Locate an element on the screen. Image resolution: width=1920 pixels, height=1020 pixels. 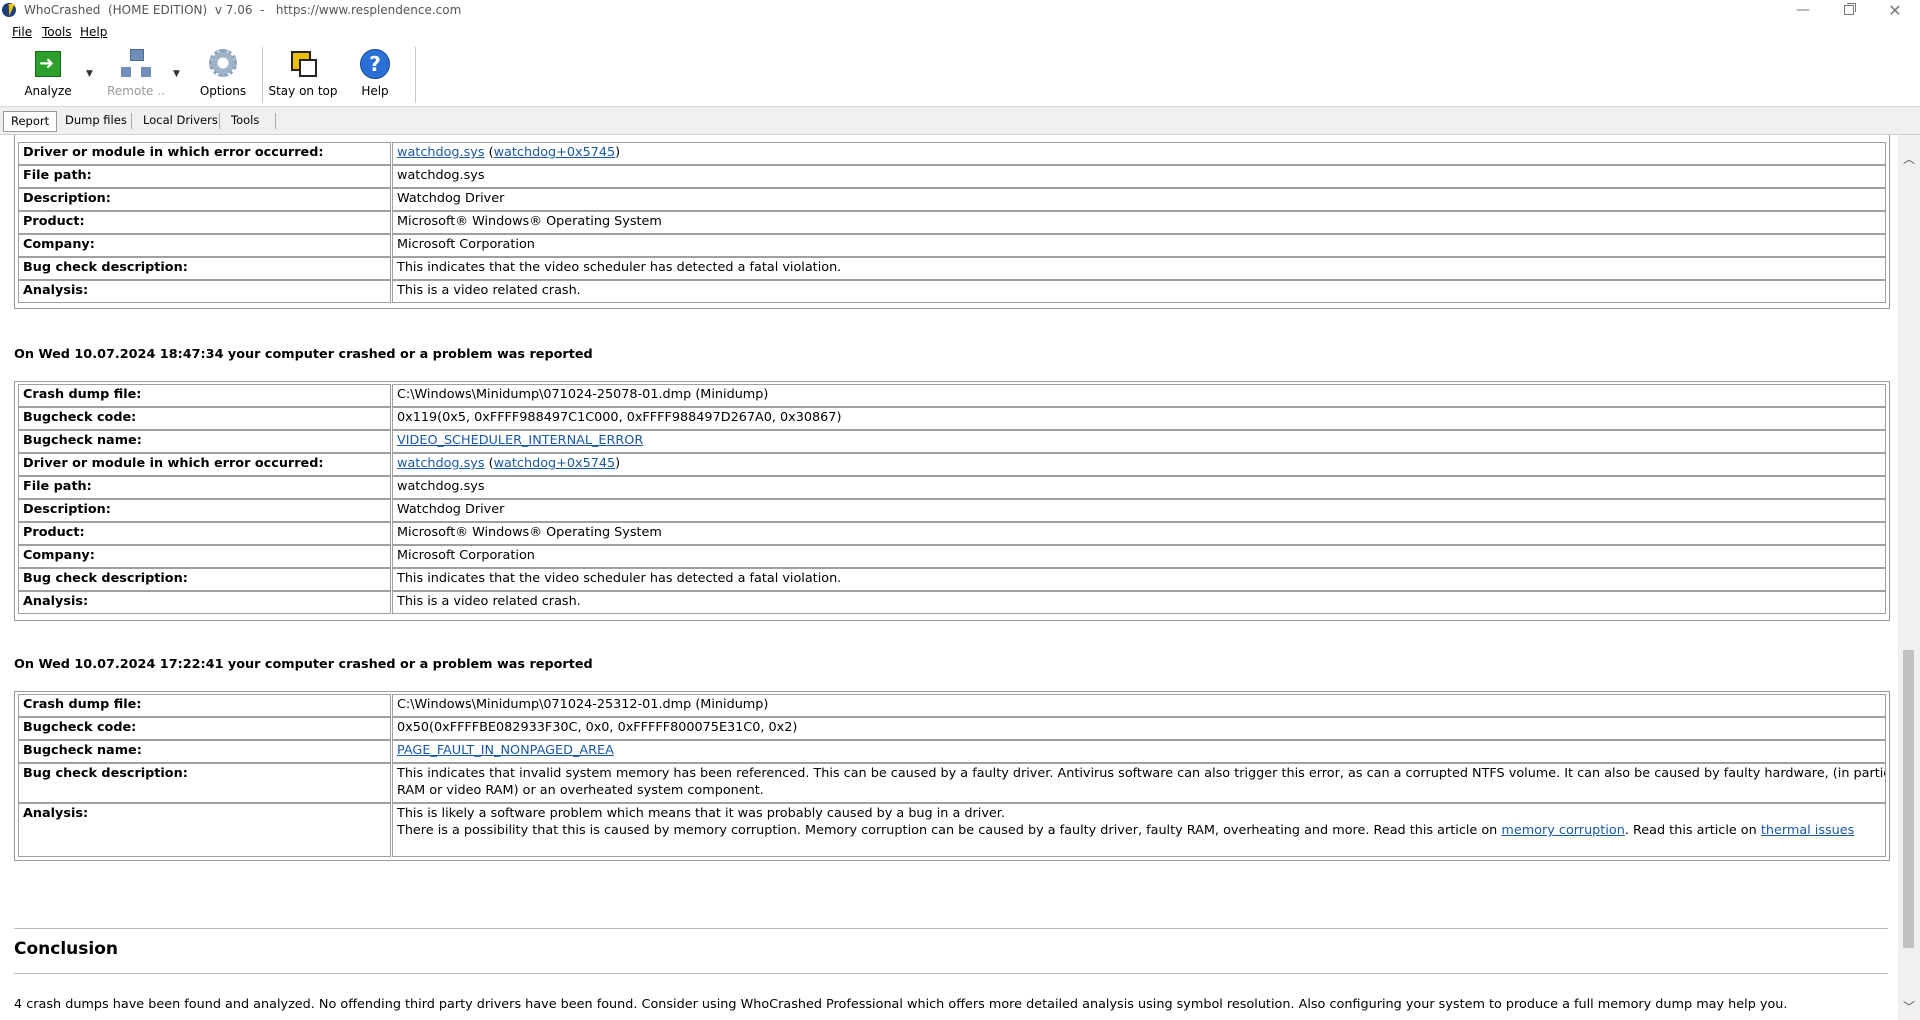
tab-local-drivers: Local Drivers is located at coordinates (180, 120).